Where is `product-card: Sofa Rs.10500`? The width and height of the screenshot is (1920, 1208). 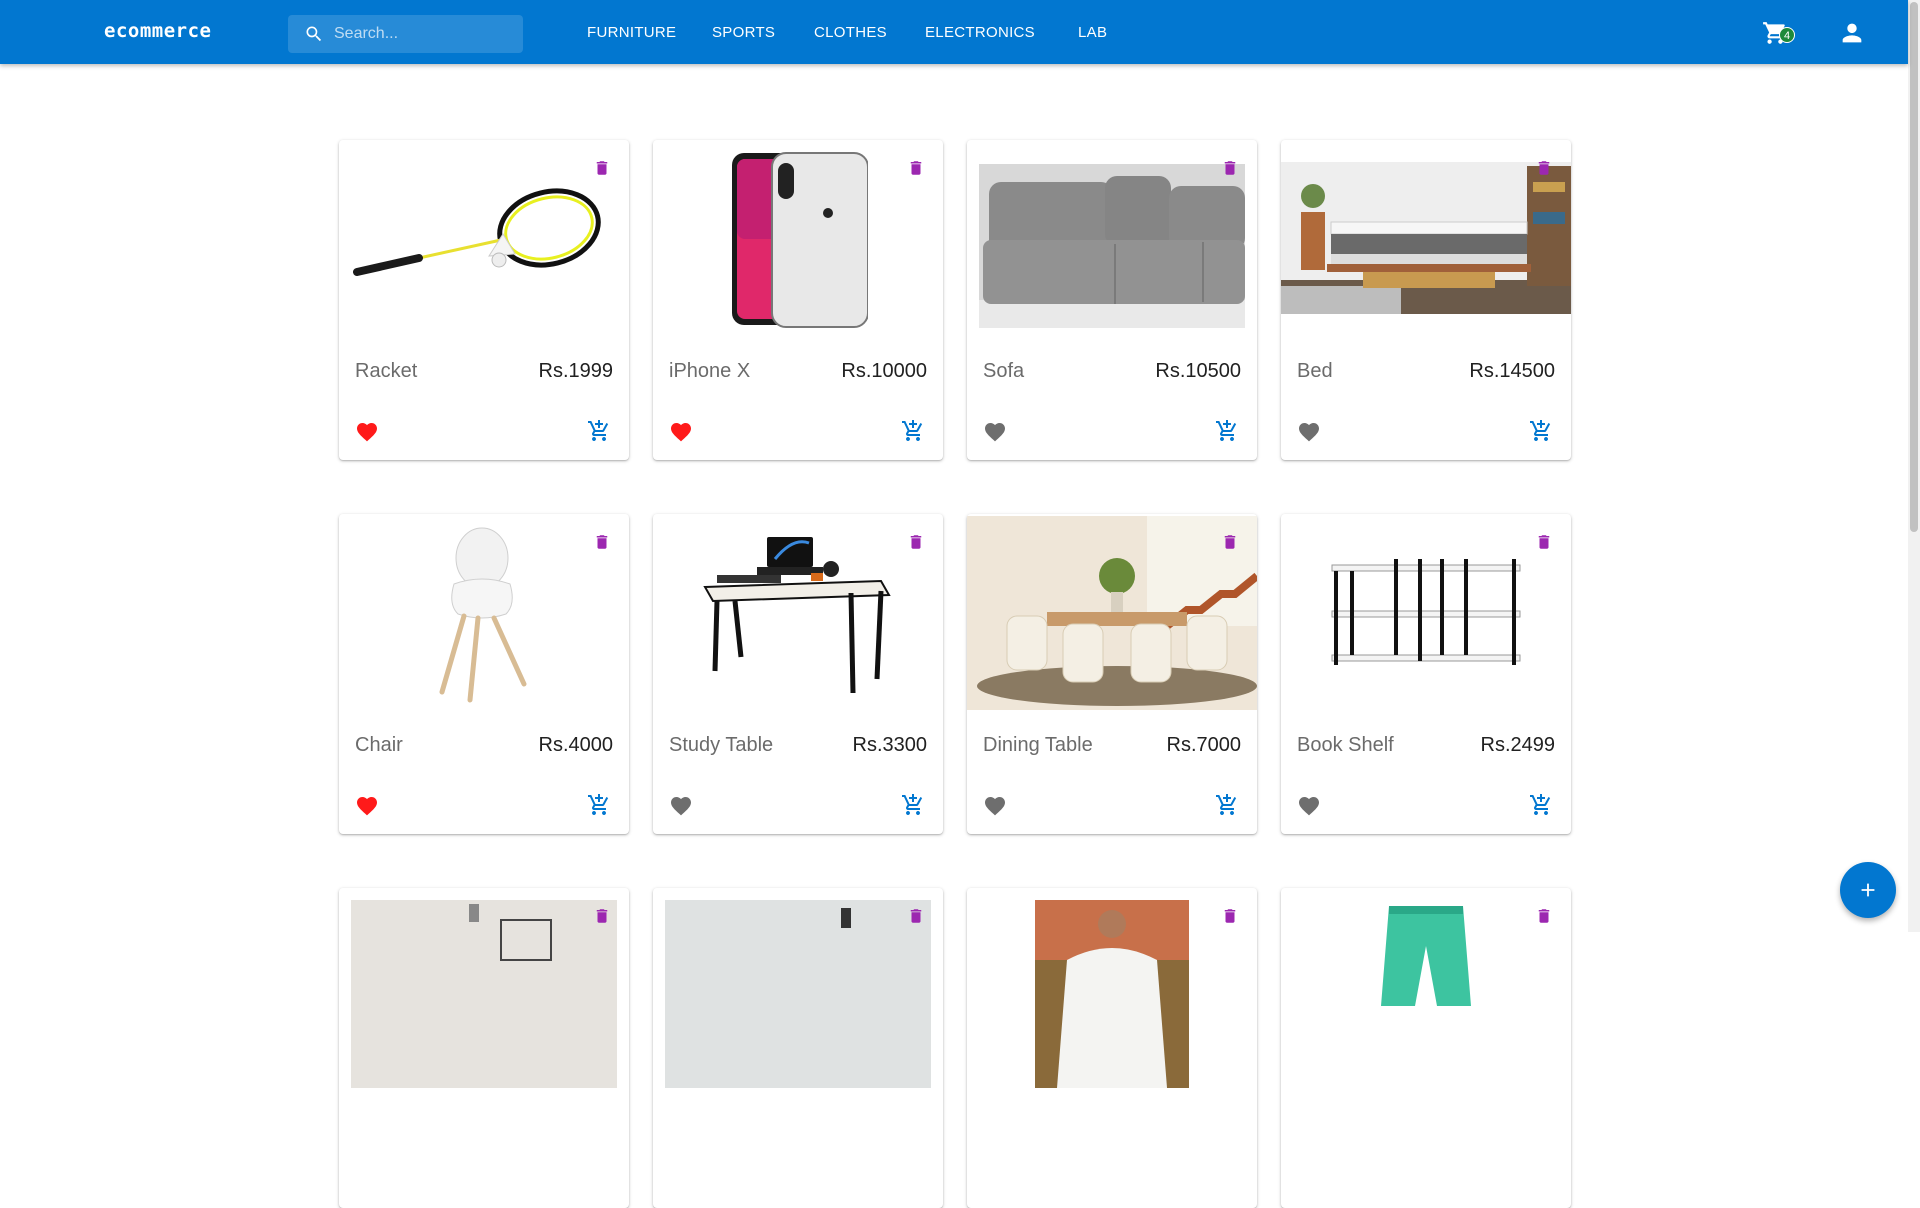
product-card: Sofa Rs.10500 is located at coordinates (1112, 300).